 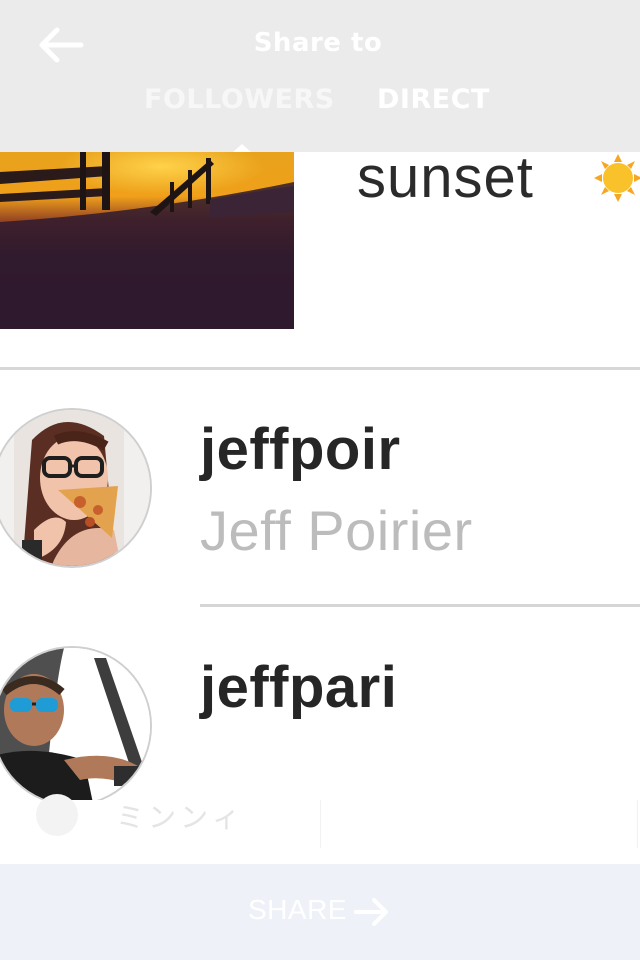 I want to click on arrow-right-icon, so click(x=371, y=912).